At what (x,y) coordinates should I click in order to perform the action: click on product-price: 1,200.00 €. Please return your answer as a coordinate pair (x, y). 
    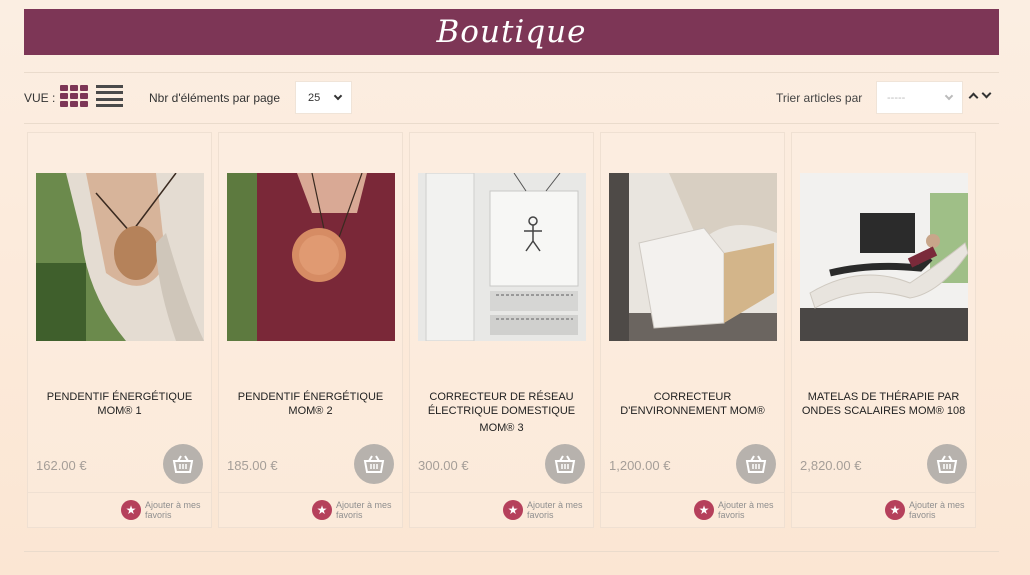
    Looking at the image, I should click on (640, 465).